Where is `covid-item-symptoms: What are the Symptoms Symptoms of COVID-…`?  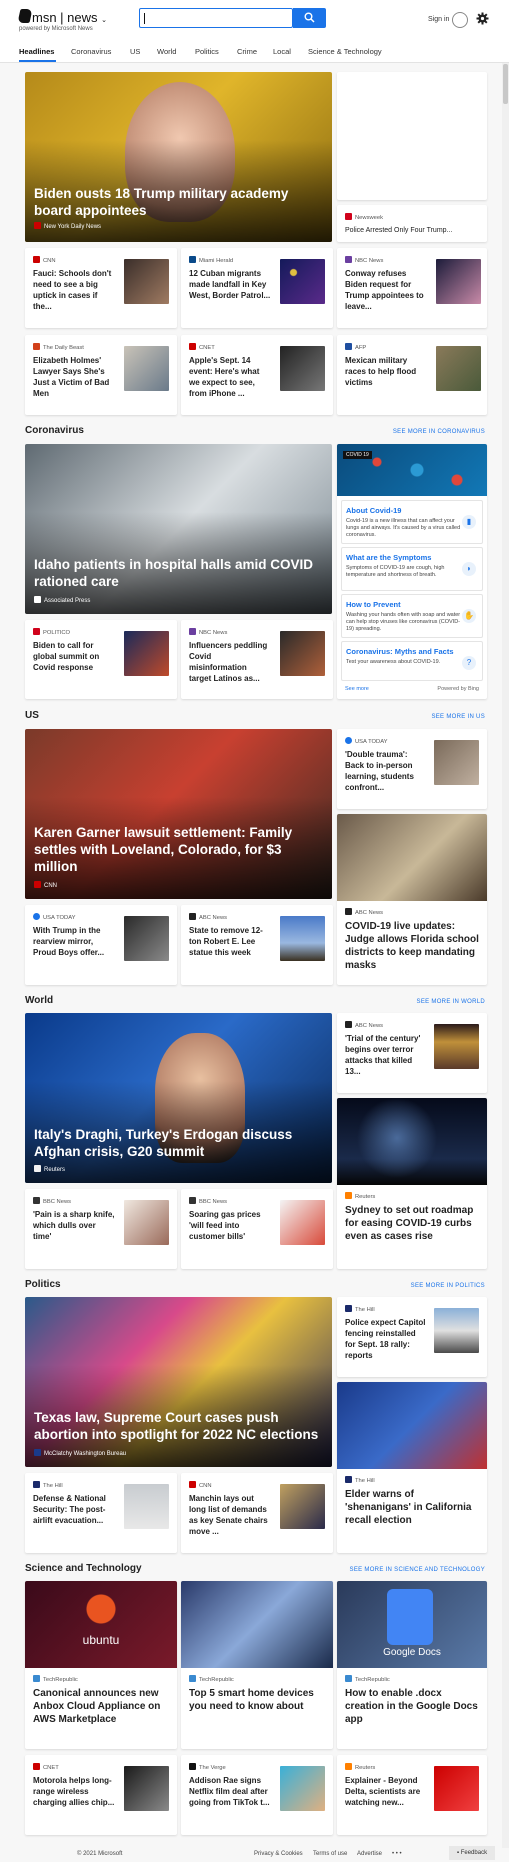 covid-item-symptoms: What are the Symptoms Symptoms of COVID-… is located at coordinates (412, 569).